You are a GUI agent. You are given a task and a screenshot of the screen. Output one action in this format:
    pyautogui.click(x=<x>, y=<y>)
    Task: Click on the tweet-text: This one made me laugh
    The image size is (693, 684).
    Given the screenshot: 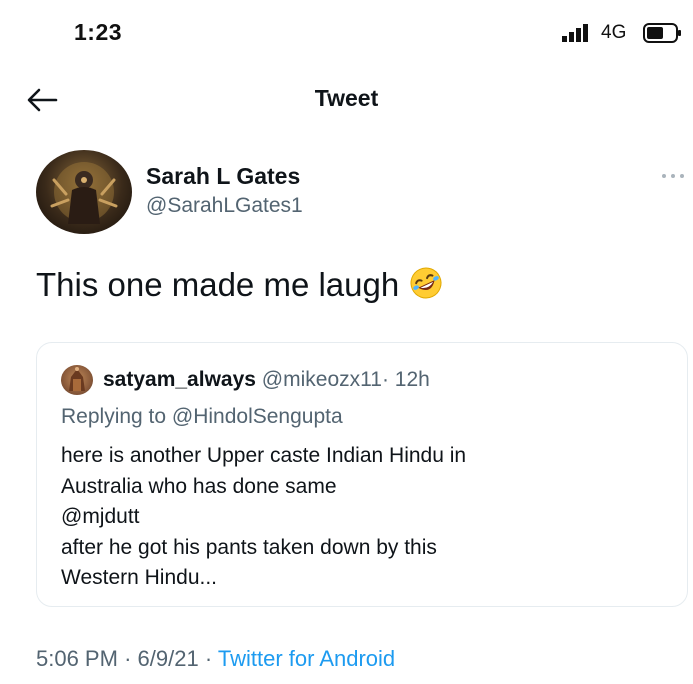 What is the action you would take?
    pyautogui.click(x=239, y=285)
    